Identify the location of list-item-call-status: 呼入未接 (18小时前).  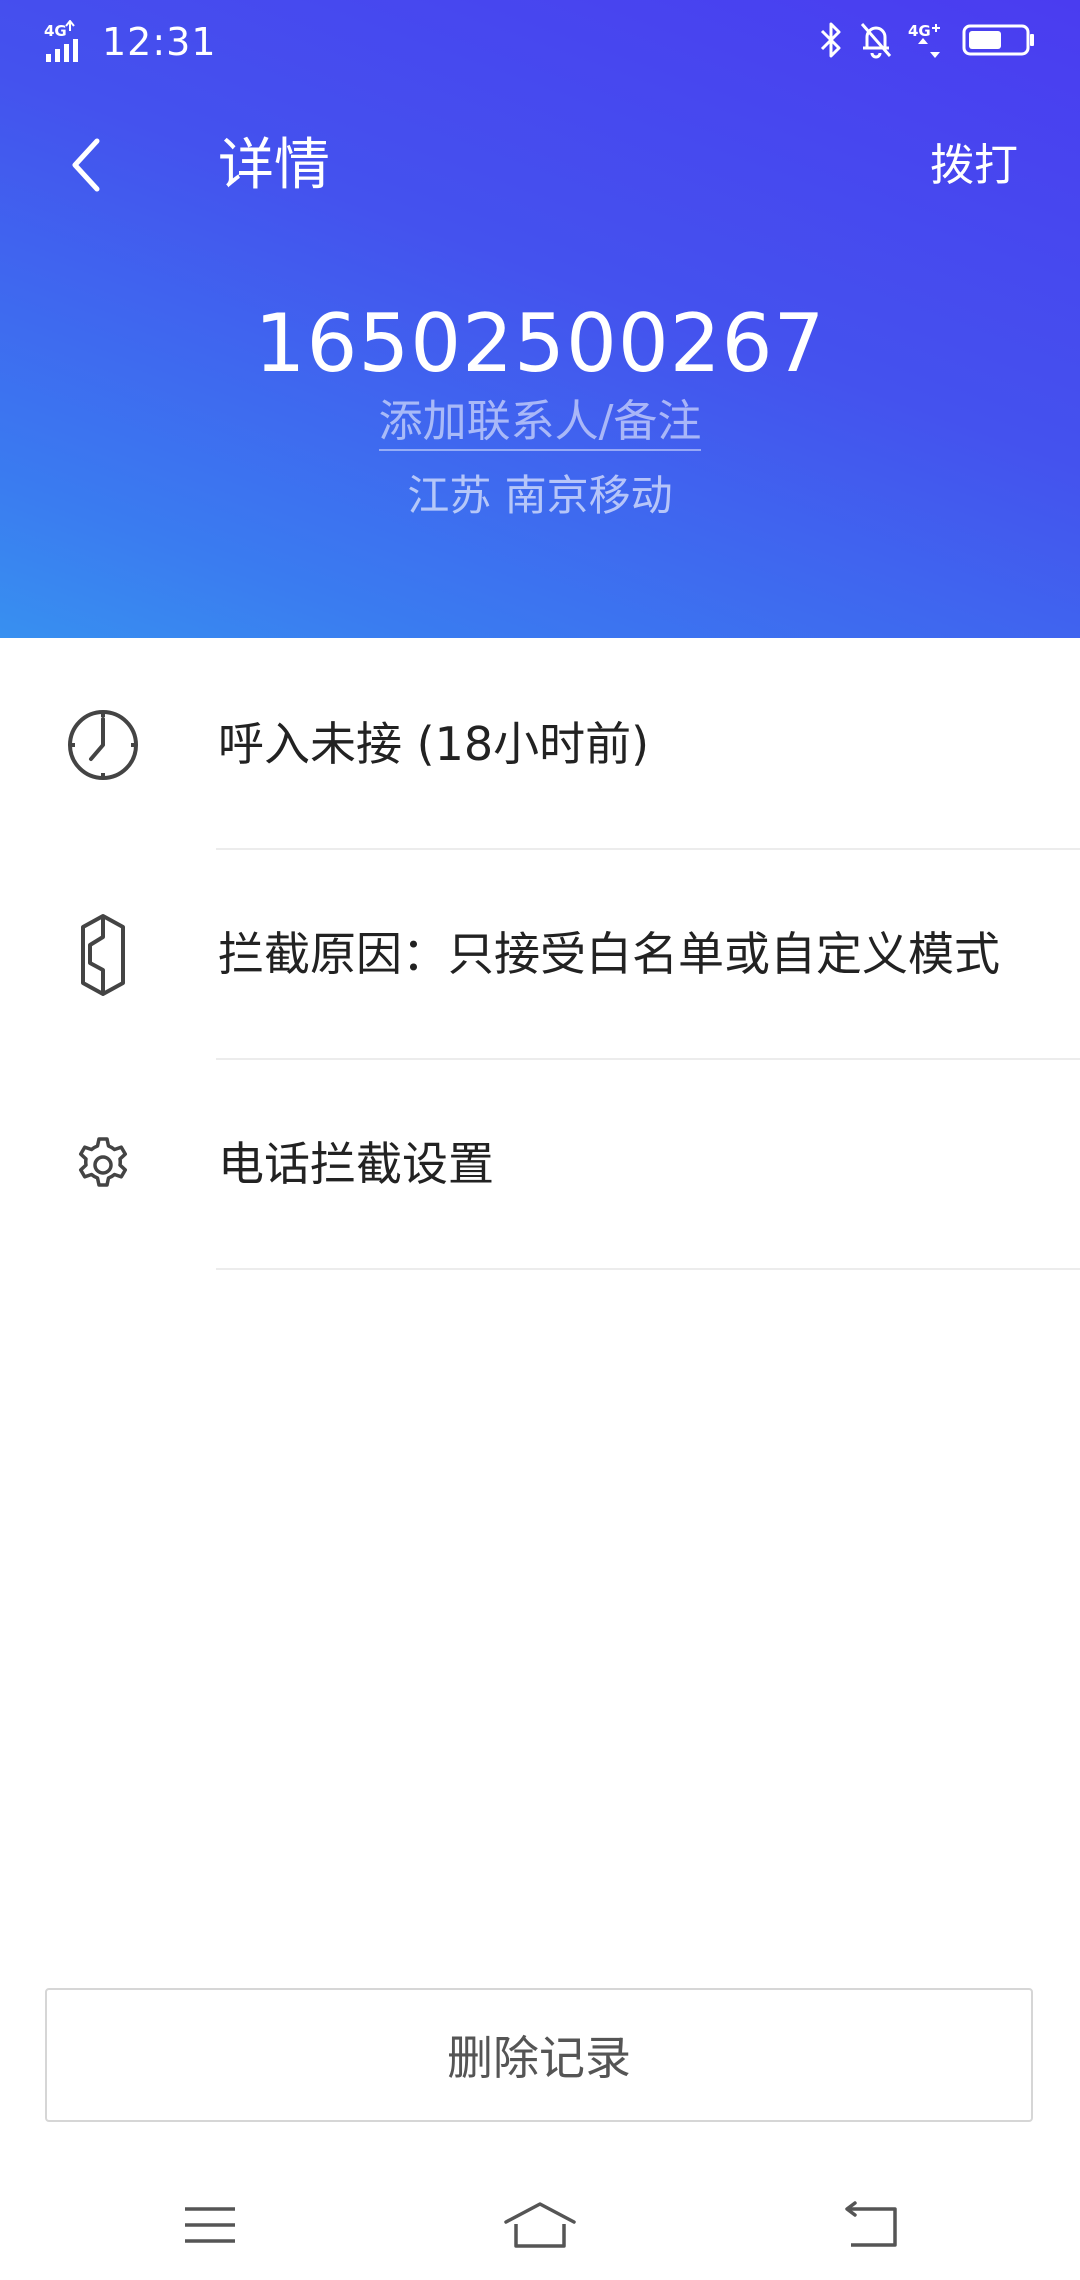
(540, 745).